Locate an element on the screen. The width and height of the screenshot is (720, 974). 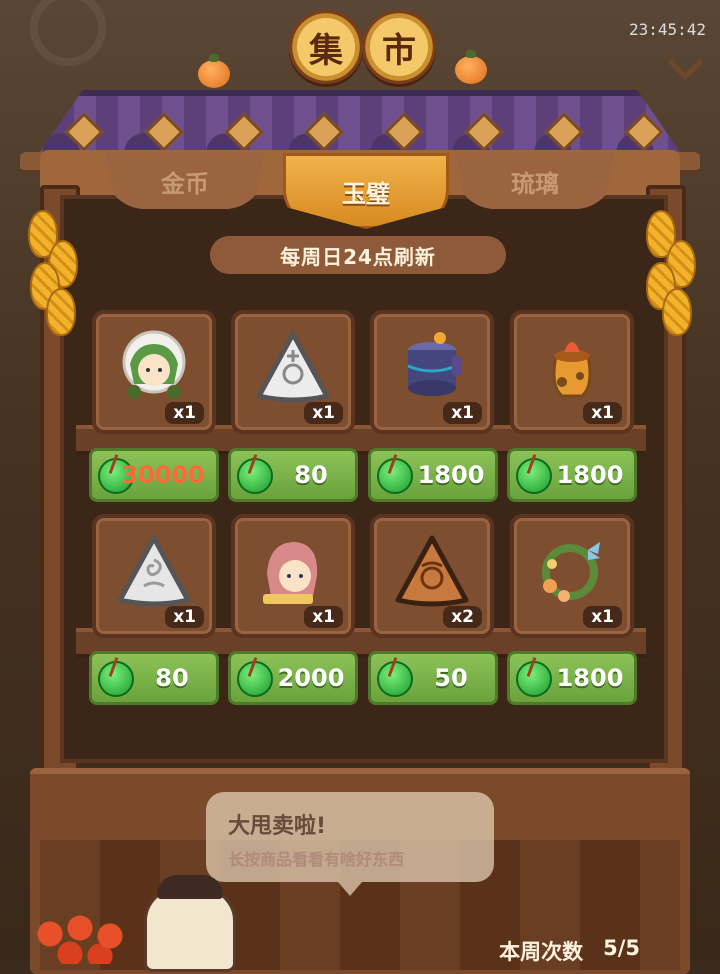
berries-decoration-icon is located at coordinates (85, 934).